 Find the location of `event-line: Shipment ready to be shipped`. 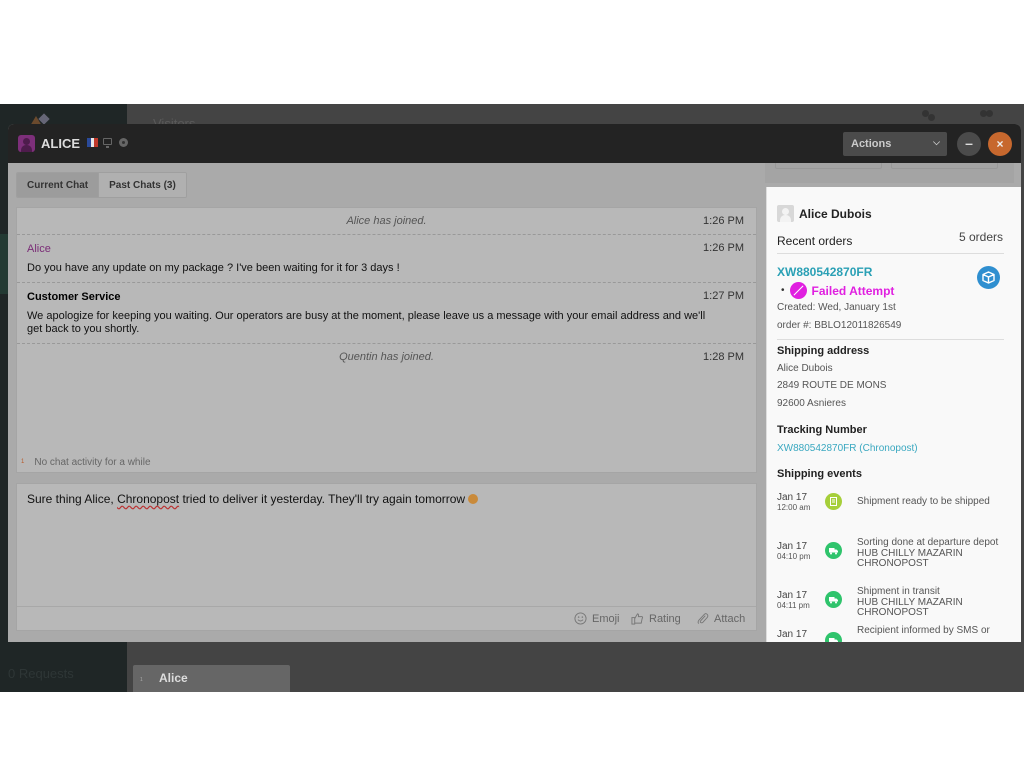

event-line: Shipment ready to be shipped is located at coordinates (923, 501).